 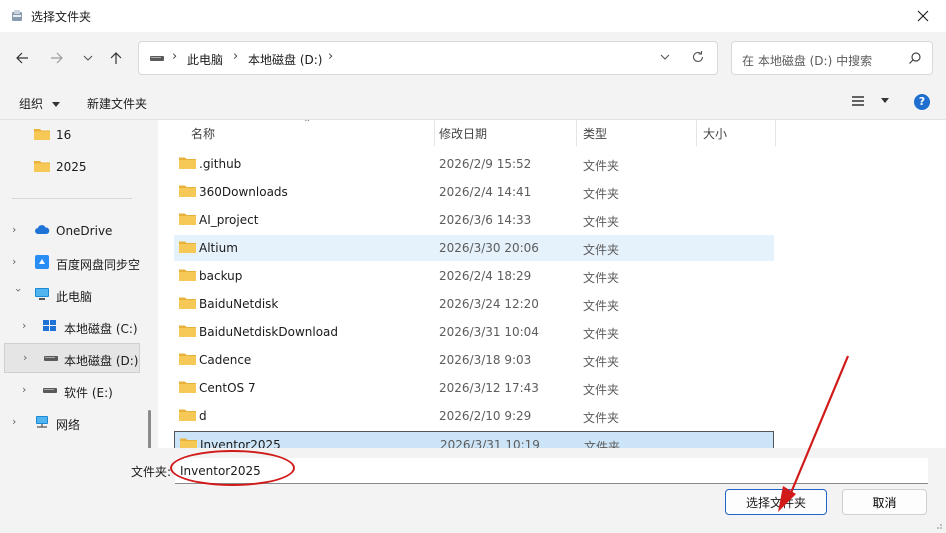 What do you see at coordinates (269, 332) in the screenshot?
I see `file-name: BaiduNetdiskDownload` at bounding box center [269, 332].